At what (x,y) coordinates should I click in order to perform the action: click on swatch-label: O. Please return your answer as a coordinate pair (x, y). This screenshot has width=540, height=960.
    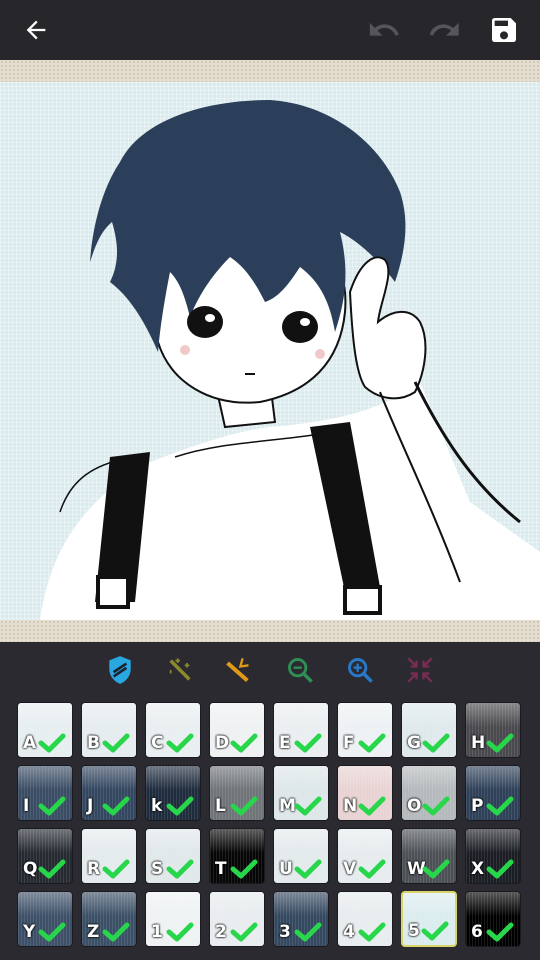
    Looking at the image, I should click on (414, 806).